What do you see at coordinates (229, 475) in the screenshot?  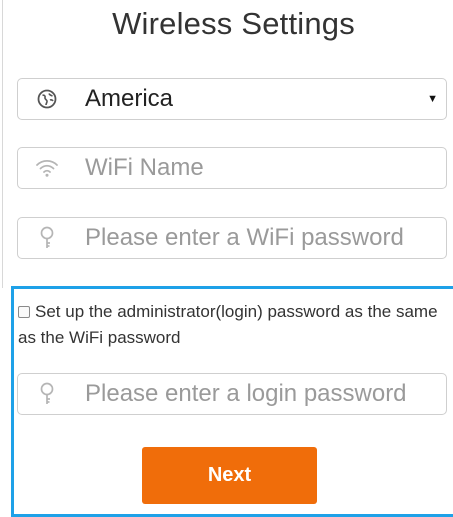 I see `next-button: Next` at bounding box center [229, 475].